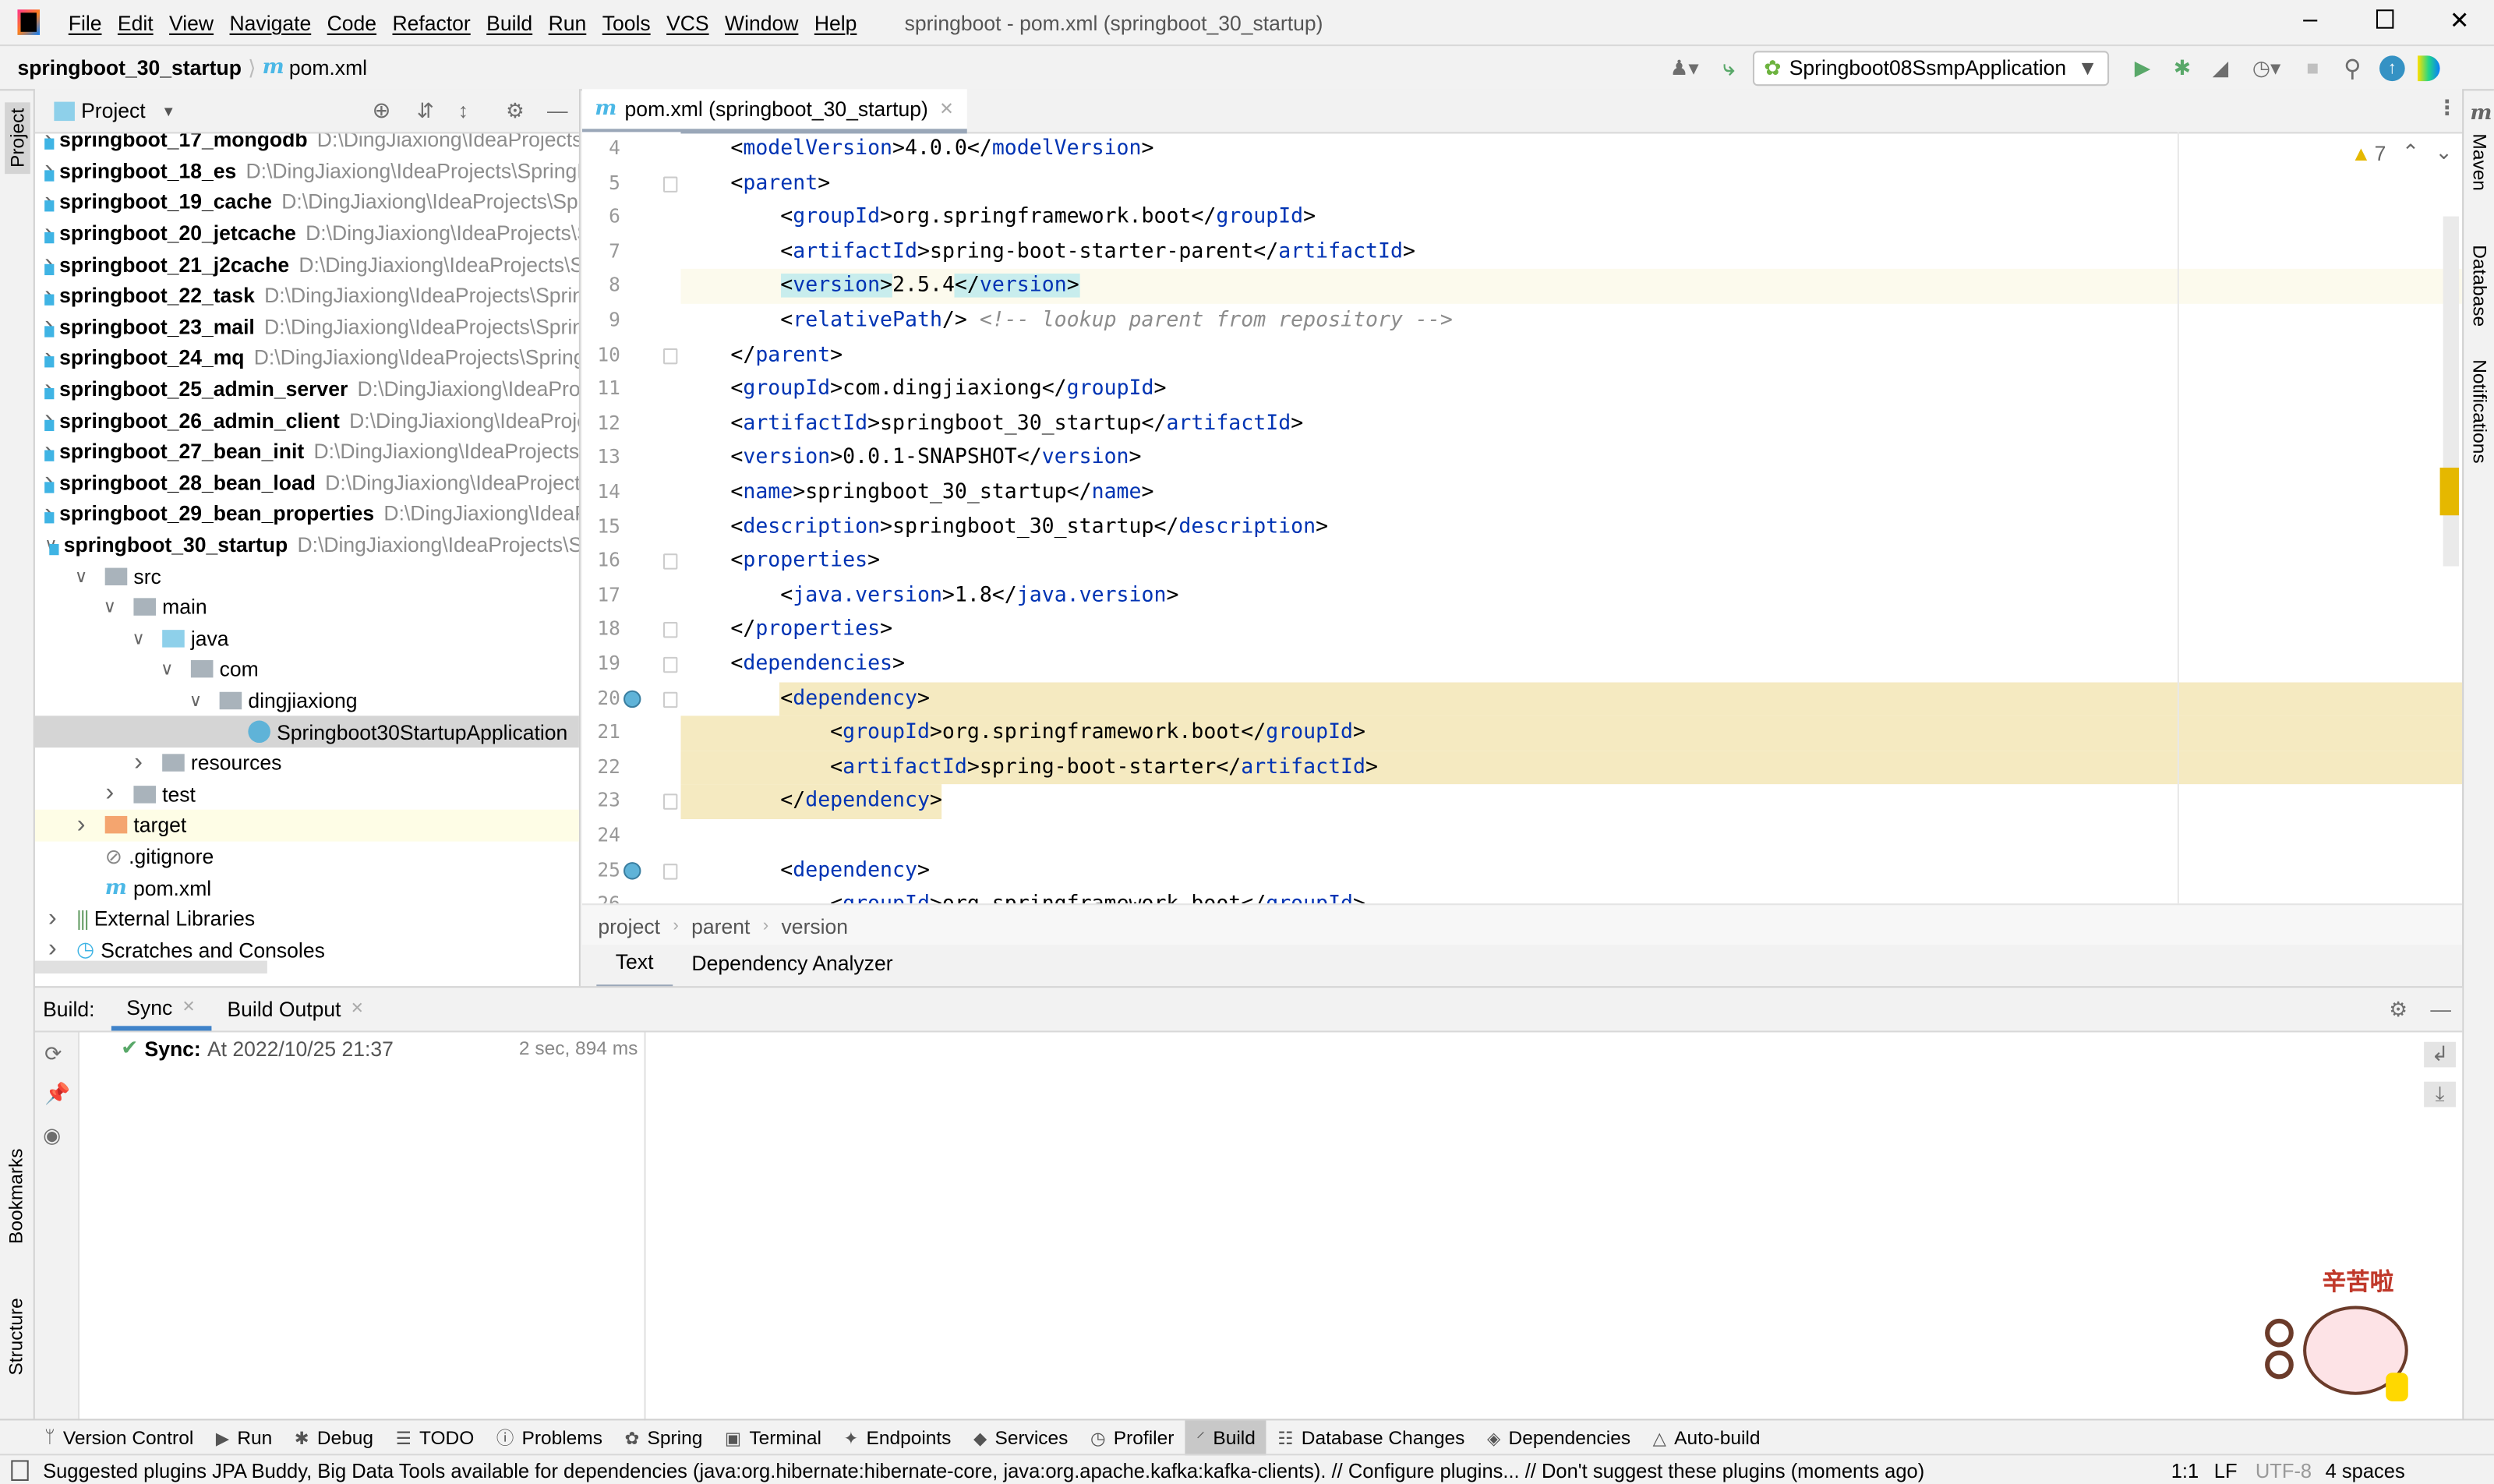 The height and width of the screenshot is (1484, 2494). Describe the element at coordinates (382, 110) in the screenshot. I see `locate-icon: ⊕` at that location.